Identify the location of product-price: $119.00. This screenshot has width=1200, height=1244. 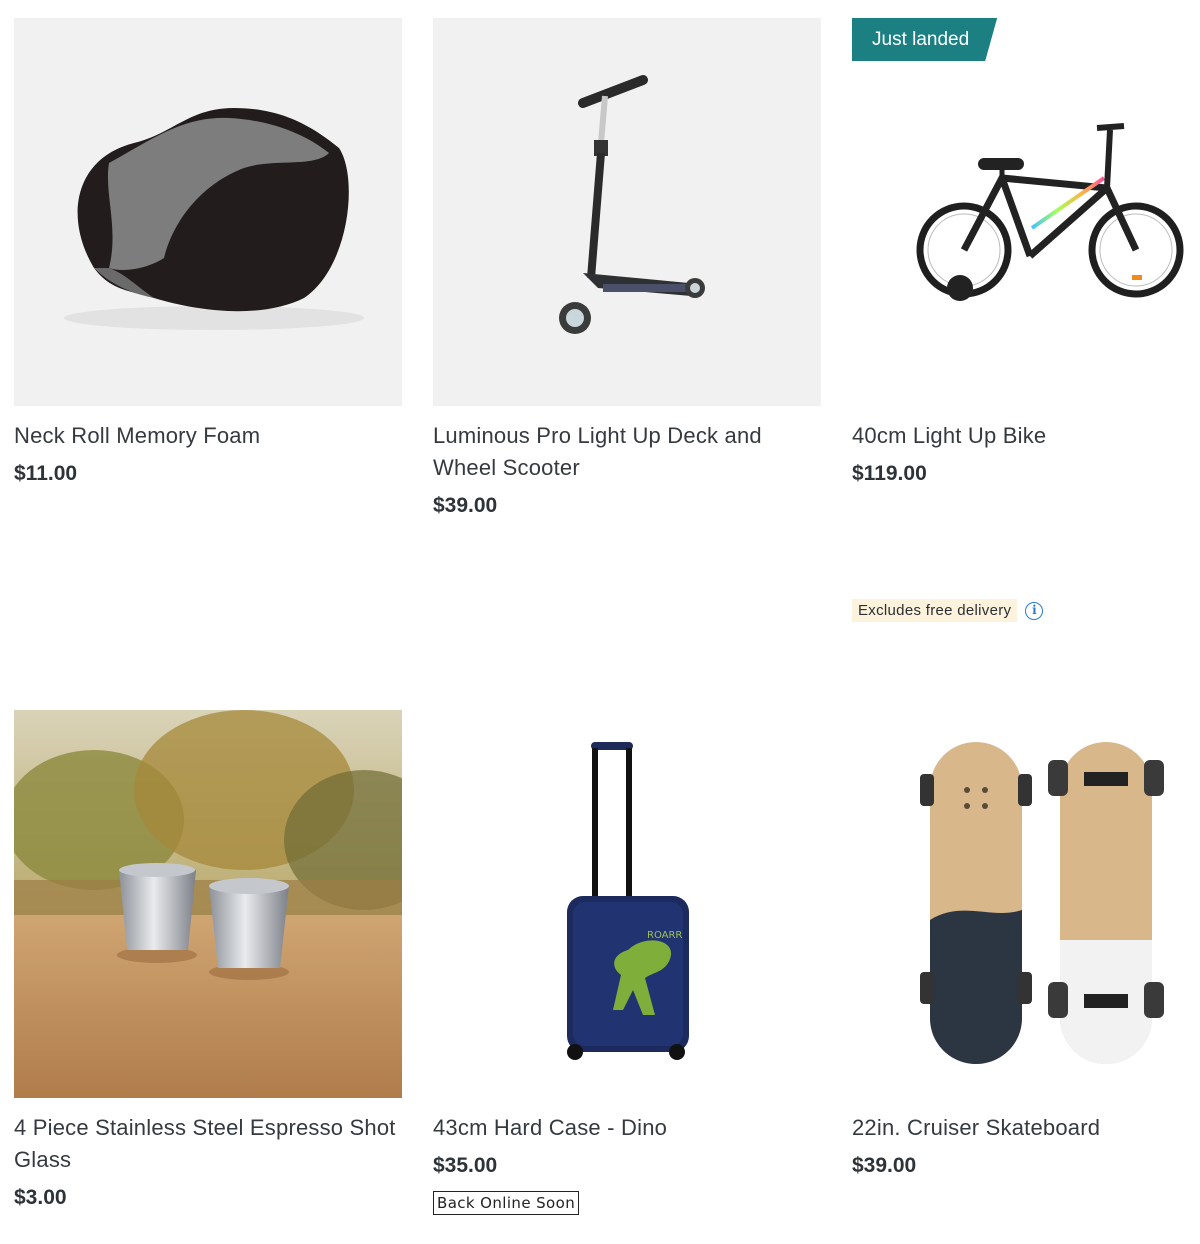
(889, 473).